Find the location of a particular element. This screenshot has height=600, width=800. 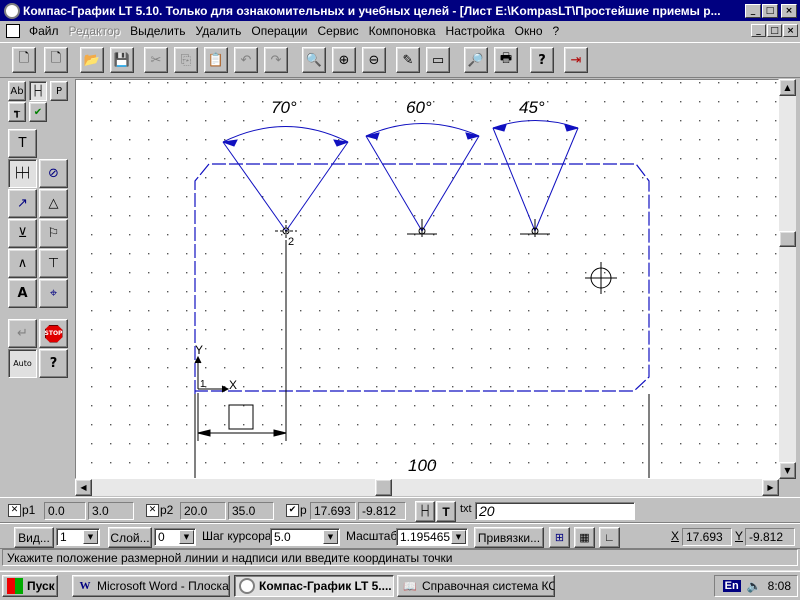

center-mark-button: ⌖ is located at coordinates (53, 293).